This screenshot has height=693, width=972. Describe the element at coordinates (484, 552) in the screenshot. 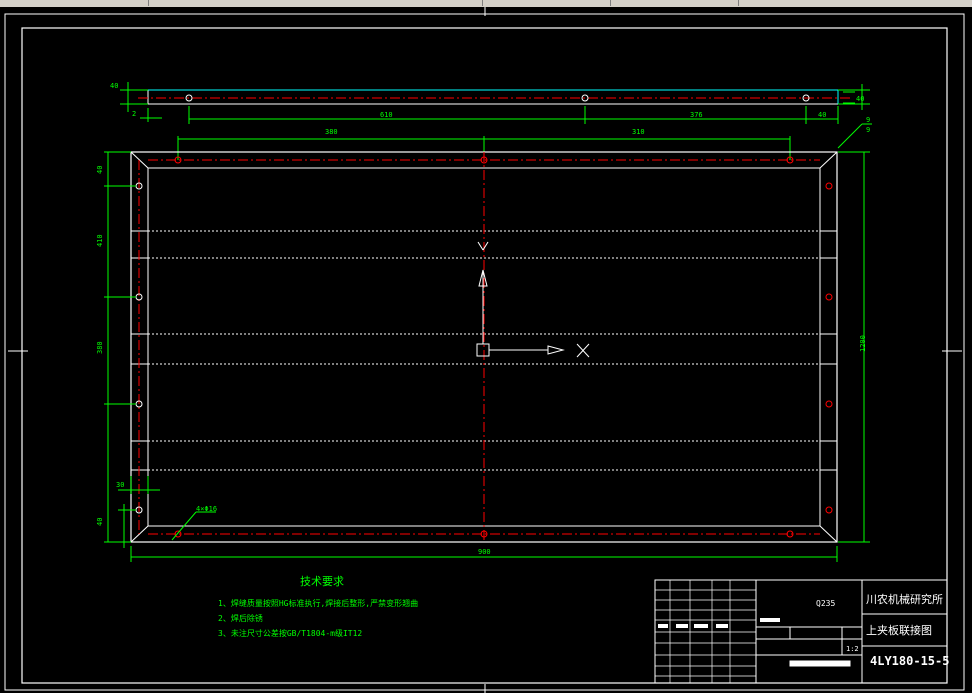

I see `dim-bottom-total: 900` at that location.